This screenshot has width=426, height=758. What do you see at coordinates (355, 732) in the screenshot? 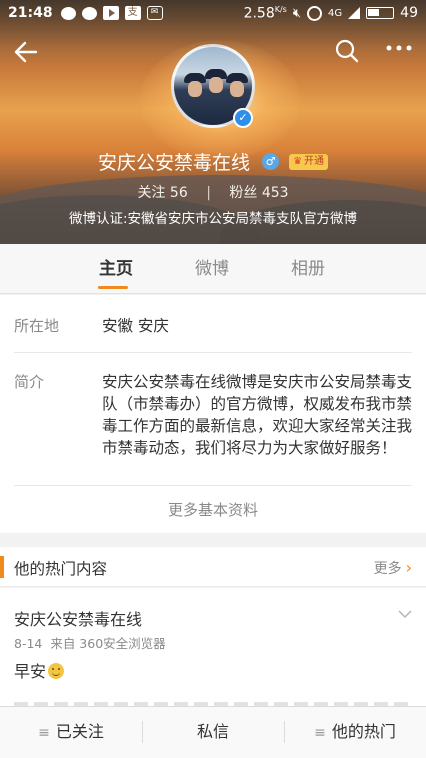
I see `his-hot-button: ≡ 他的热门` at bounding box center [355, 732].